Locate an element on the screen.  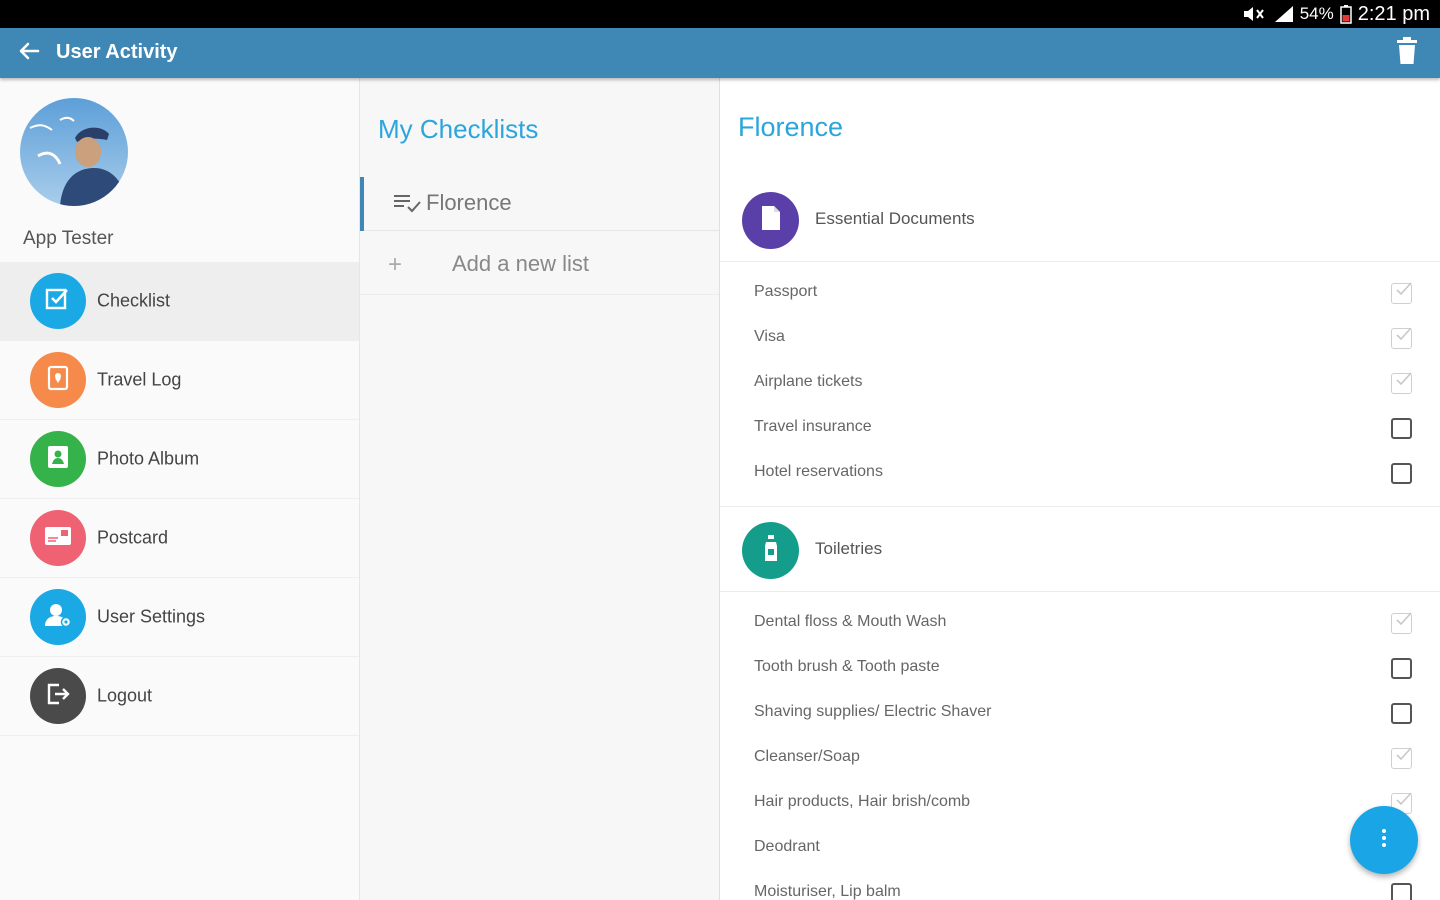
page-title: User Activity is located at coordinates (117, 52).